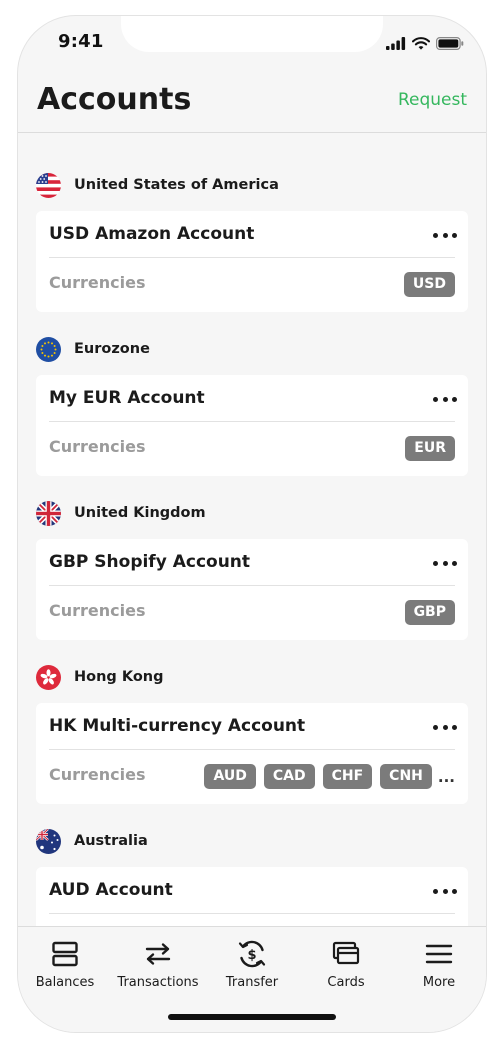 Image resolution: width=504 pixels, height=1046 pixels. I want to click on currency-badge: EUR, so click(430, 448).